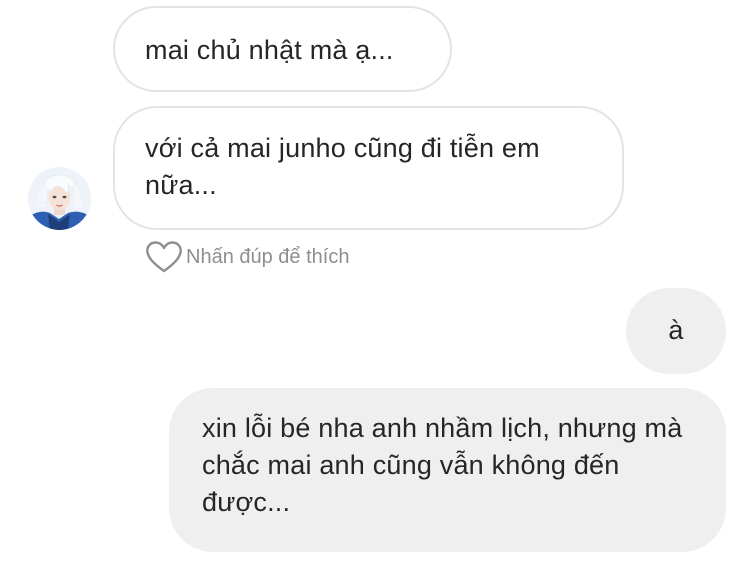  I want to click on like-hint-label: Nhấn đúp để thích, so click(268, 256).